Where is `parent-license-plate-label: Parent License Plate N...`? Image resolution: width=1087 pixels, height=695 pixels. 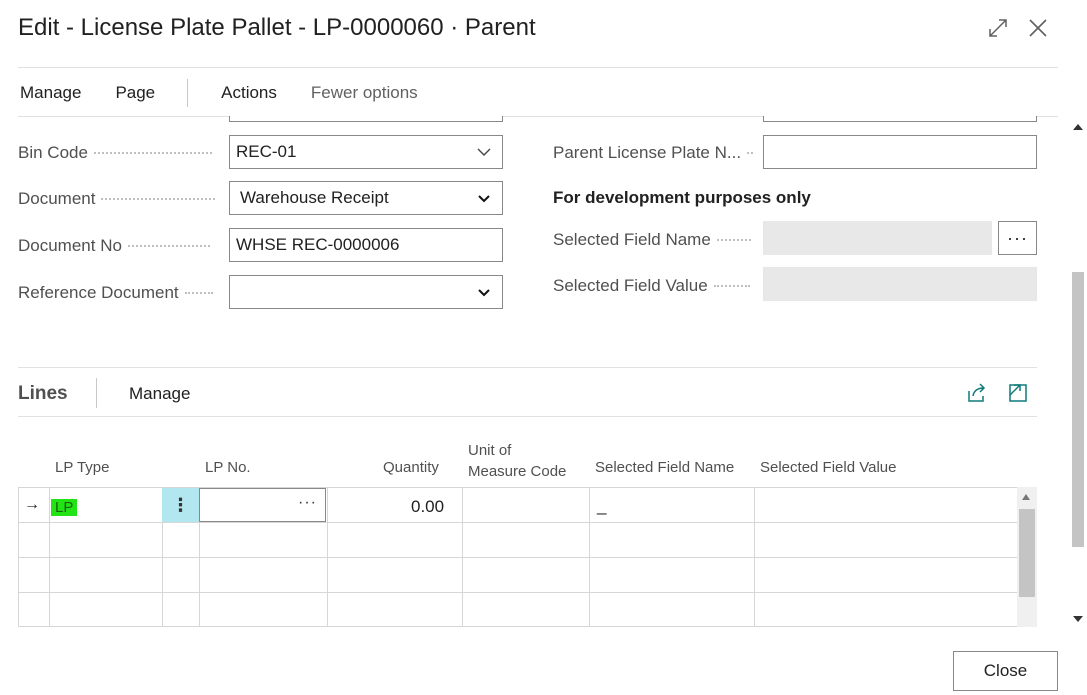 parent-license-plate-label: Parent License Plate N... is located at coordinates (653, 153).